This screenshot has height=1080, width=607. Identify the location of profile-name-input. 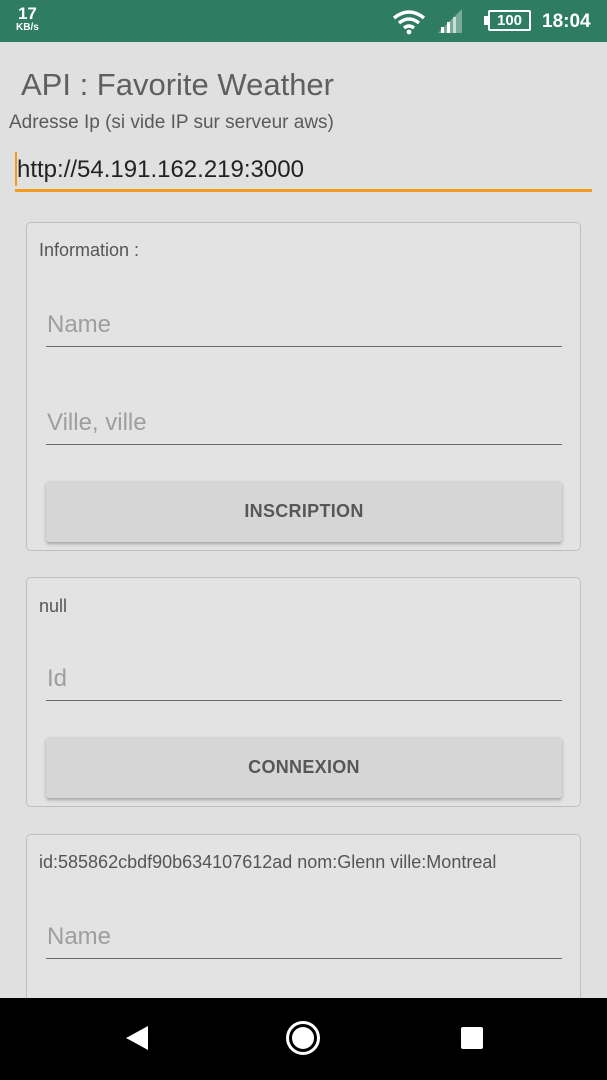
(304, 937).